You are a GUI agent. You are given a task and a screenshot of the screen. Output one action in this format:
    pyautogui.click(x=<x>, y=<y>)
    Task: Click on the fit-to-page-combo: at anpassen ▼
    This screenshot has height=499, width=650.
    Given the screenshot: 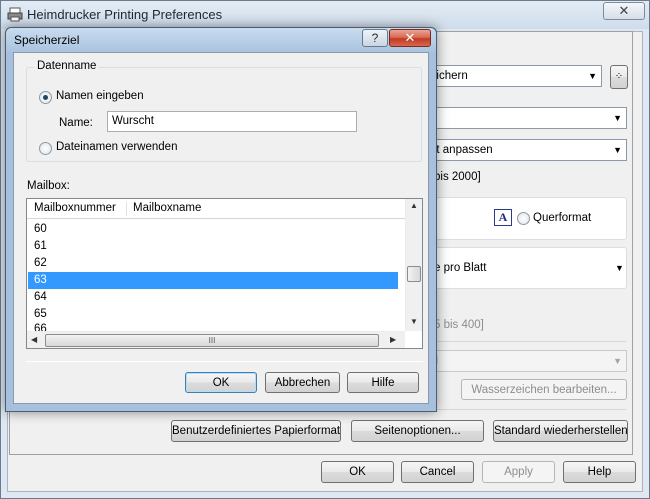 What is the action you would take?
    pyautogui.click(x=526, y=150)
    